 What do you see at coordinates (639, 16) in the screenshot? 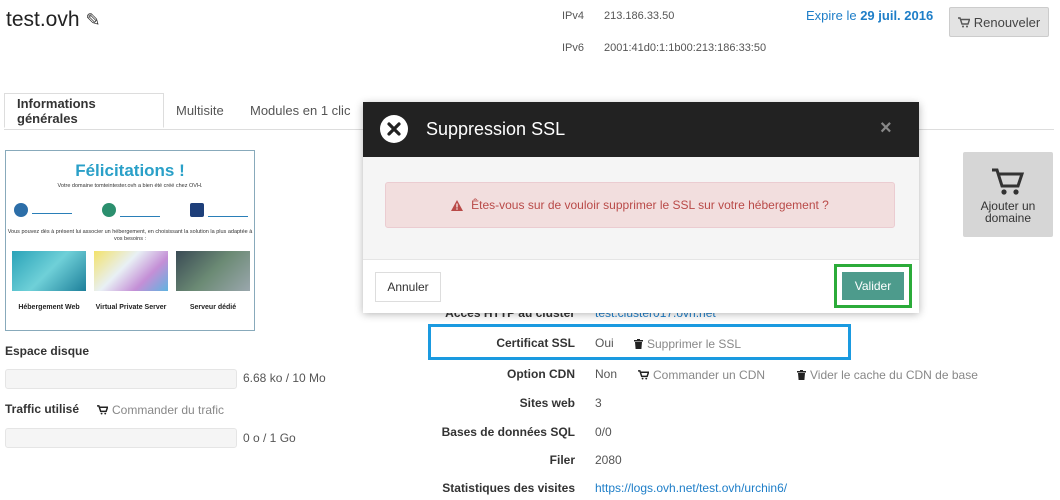
I see `ipv4-value: 213.186.33.50` at bounding box center [639, 16].